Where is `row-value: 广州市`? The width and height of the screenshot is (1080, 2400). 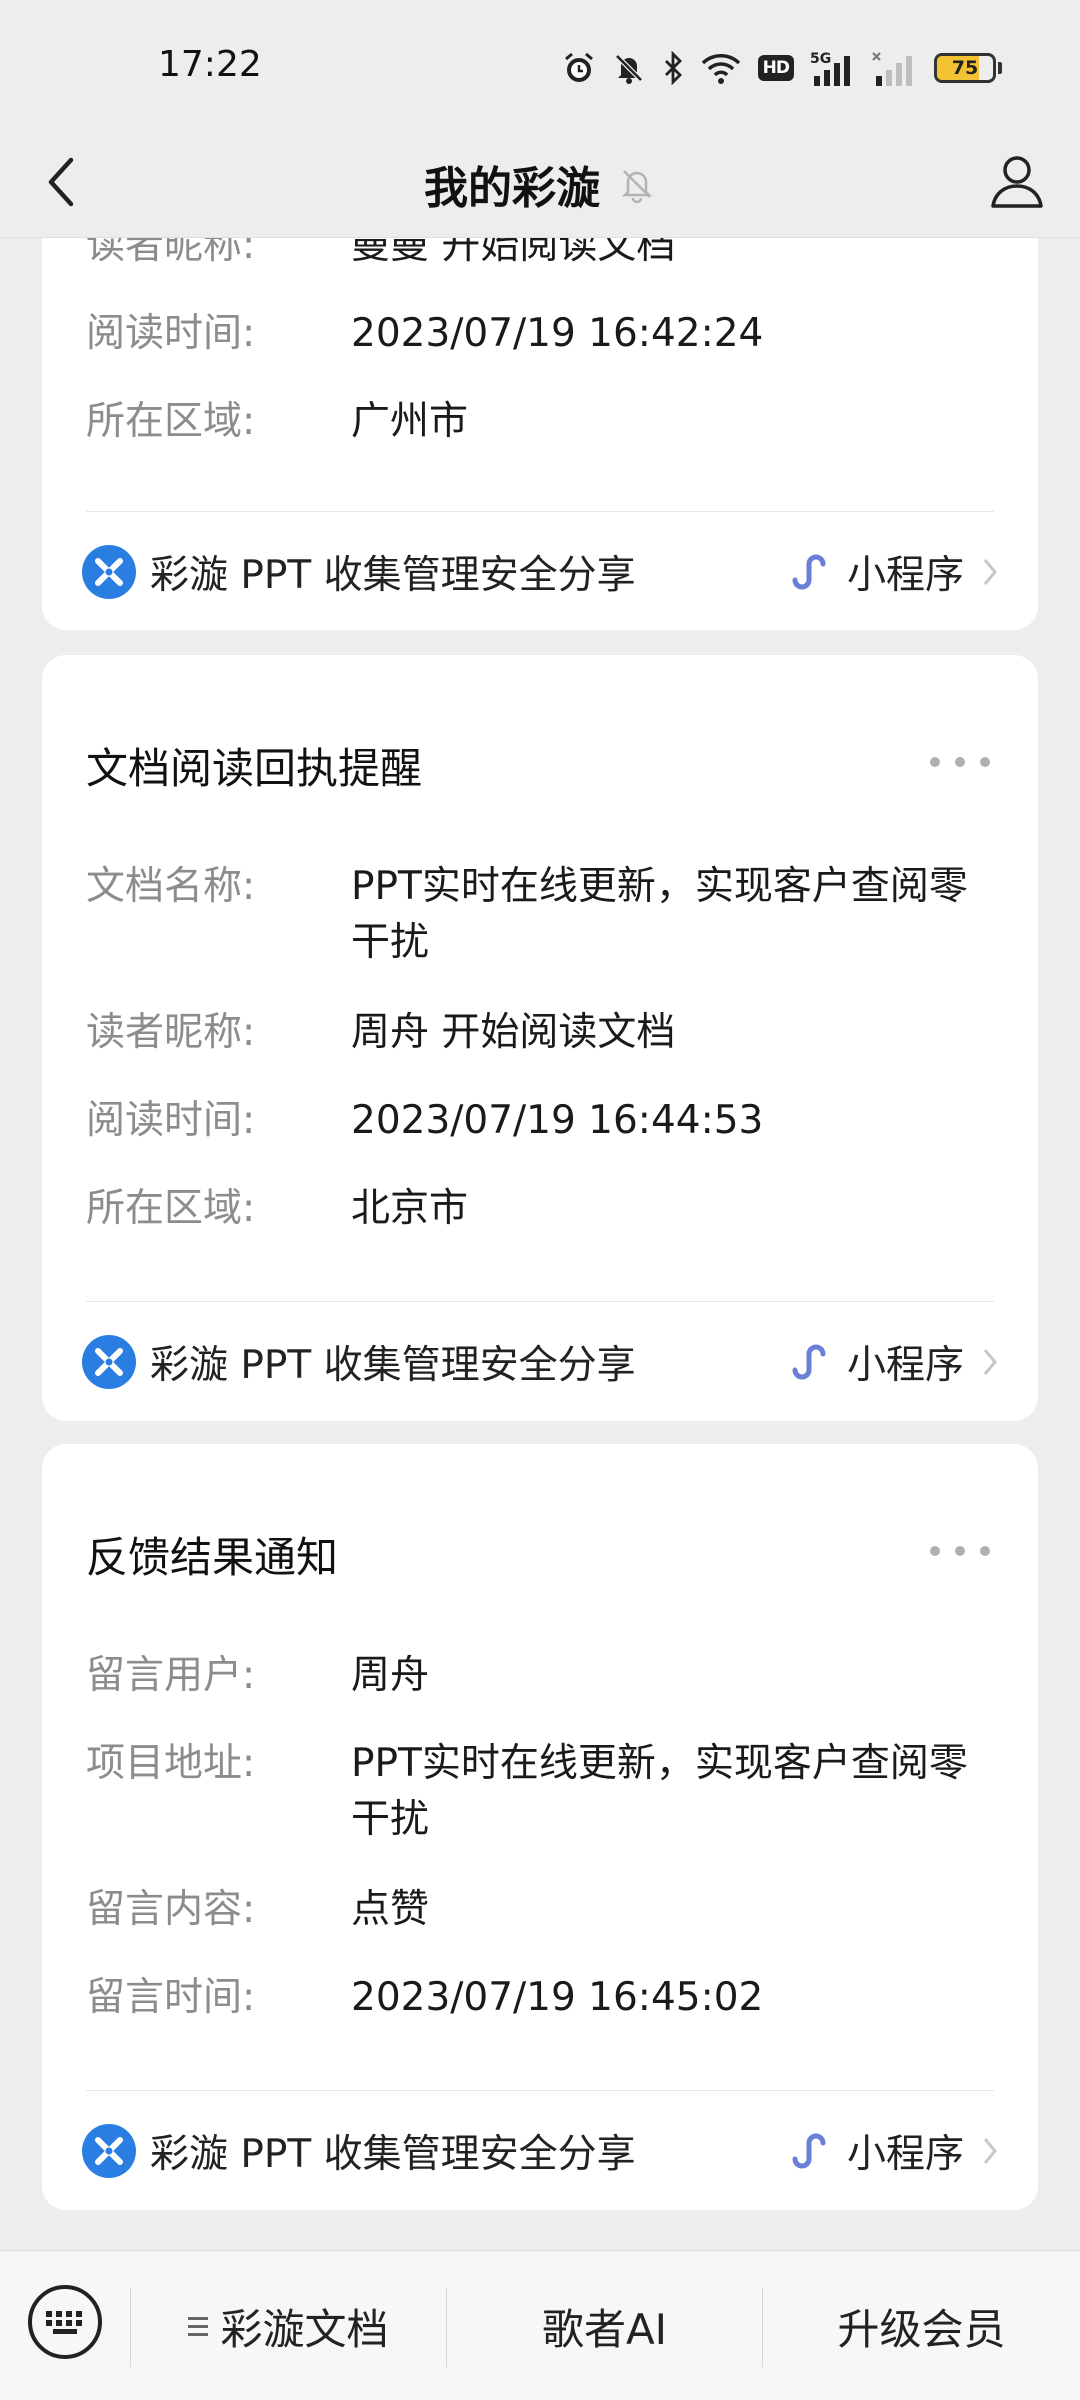 row-value: 广州市 is located at coordinates (410, 421).